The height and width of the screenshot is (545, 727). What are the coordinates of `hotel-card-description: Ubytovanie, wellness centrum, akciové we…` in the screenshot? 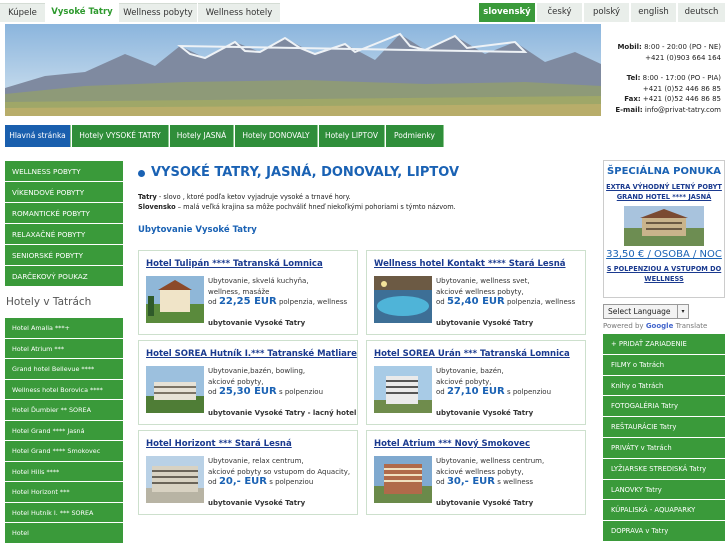 It's located at (490, 466).